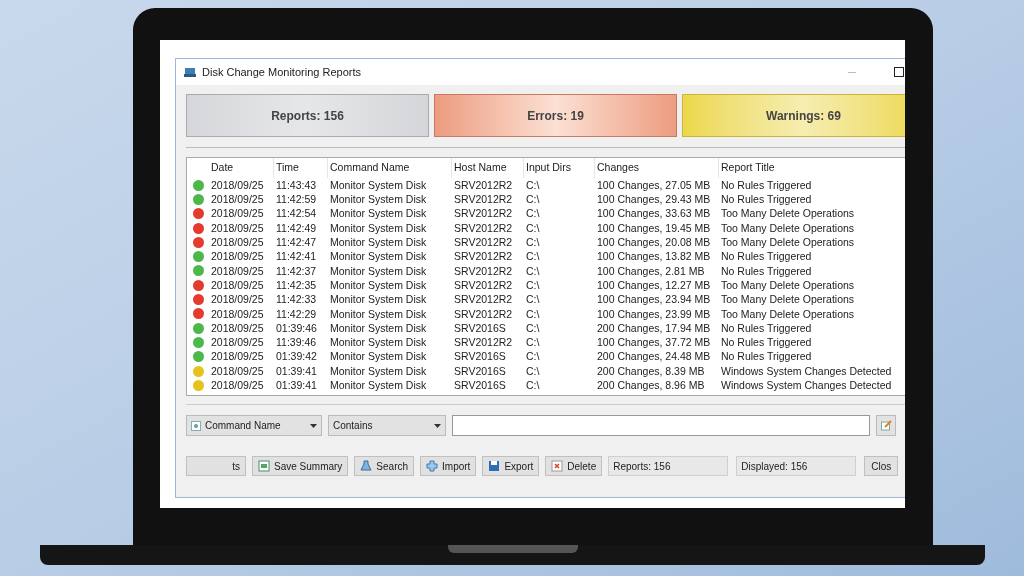  I want to click on column-header: Input Dirs, so click(559, 168).